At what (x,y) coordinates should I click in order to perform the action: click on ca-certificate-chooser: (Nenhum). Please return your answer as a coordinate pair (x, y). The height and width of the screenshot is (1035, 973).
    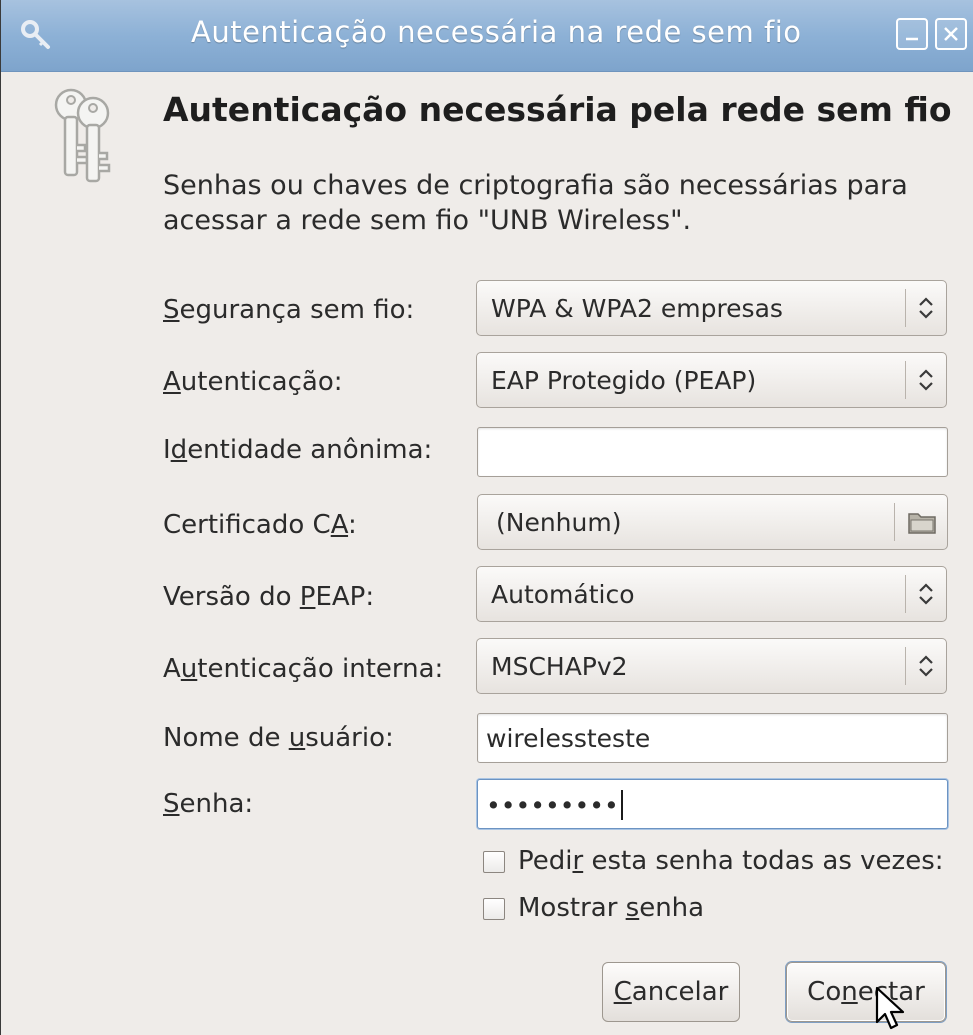
    Looking at the image, I should click on (712, 522).